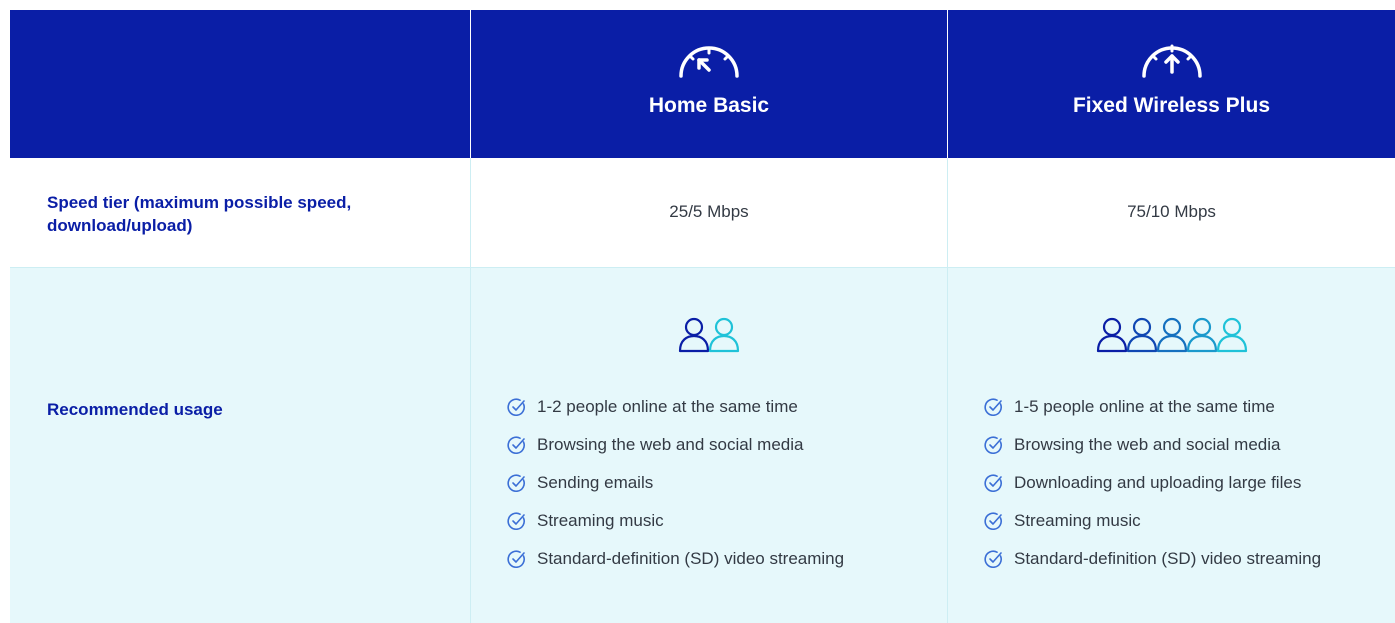 This screenshot has height=623, width=1395. I want to click on speed-value: 25/5 Mbps, so click(709, 211).